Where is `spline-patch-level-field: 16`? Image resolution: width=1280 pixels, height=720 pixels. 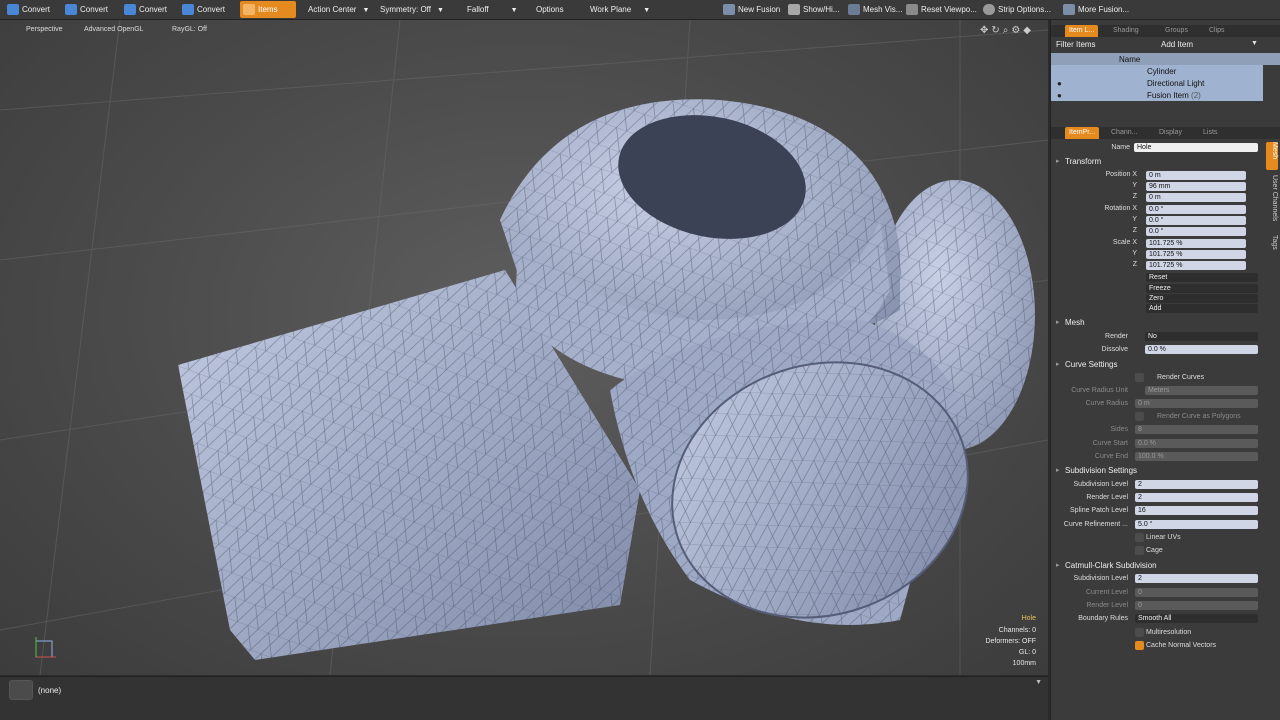
spline-patch-level-field: 16 is located at coordinates (1196, 510).